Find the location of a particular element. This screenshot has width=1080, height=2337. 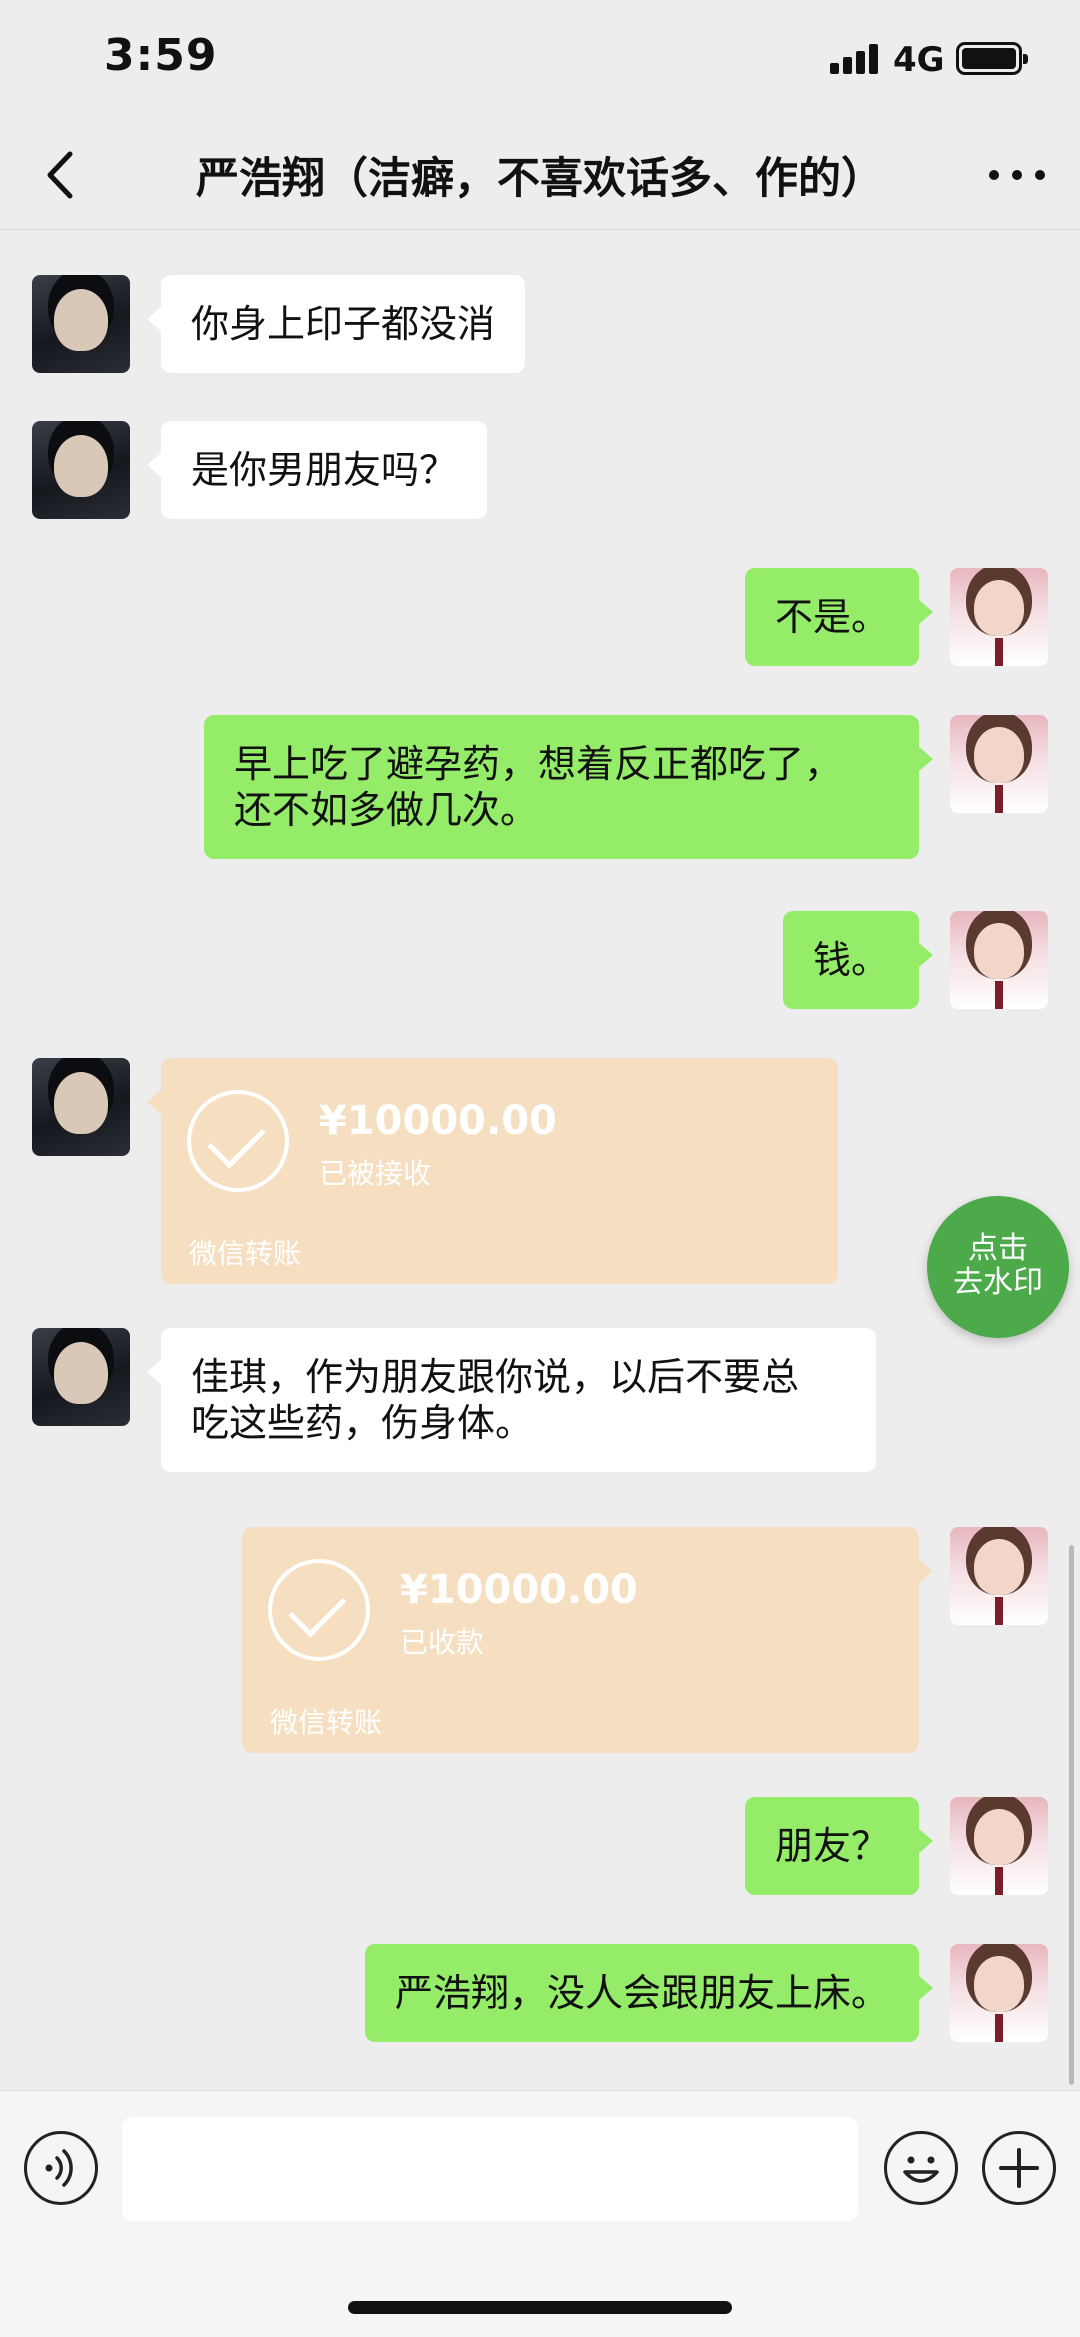

chat-header: 严浩翔（洁癖，不喜欢话多、作的） is located at coordinates (540, 175).